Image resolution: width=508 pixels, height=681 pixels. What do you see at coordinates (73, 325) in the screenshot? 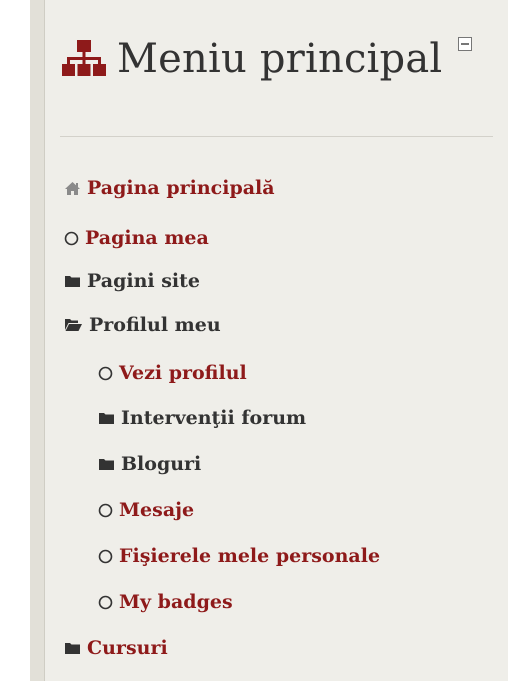
I see `folder-open-icon` at bounding box center [73, 325].